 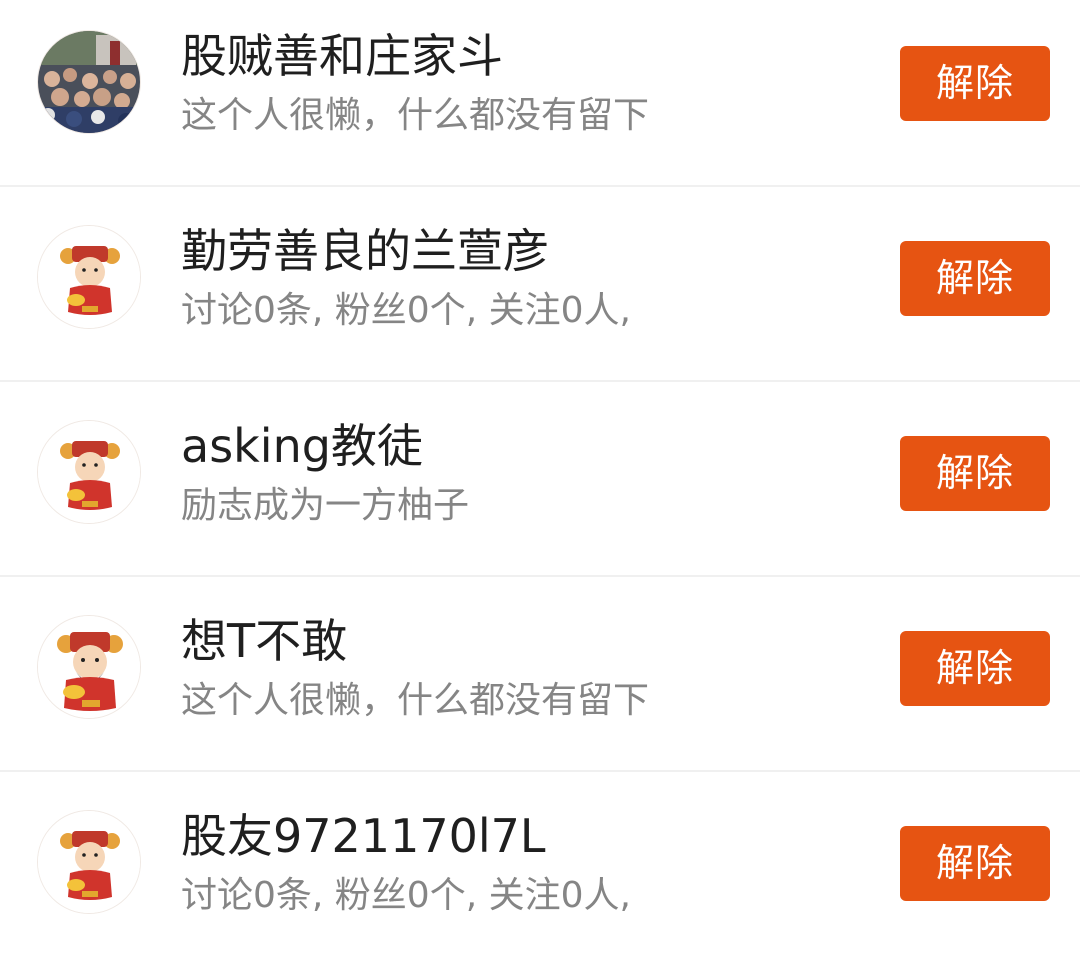 I want to click on user-name: 勤劳善良的兰萱彦, so click(x=365, y=251).